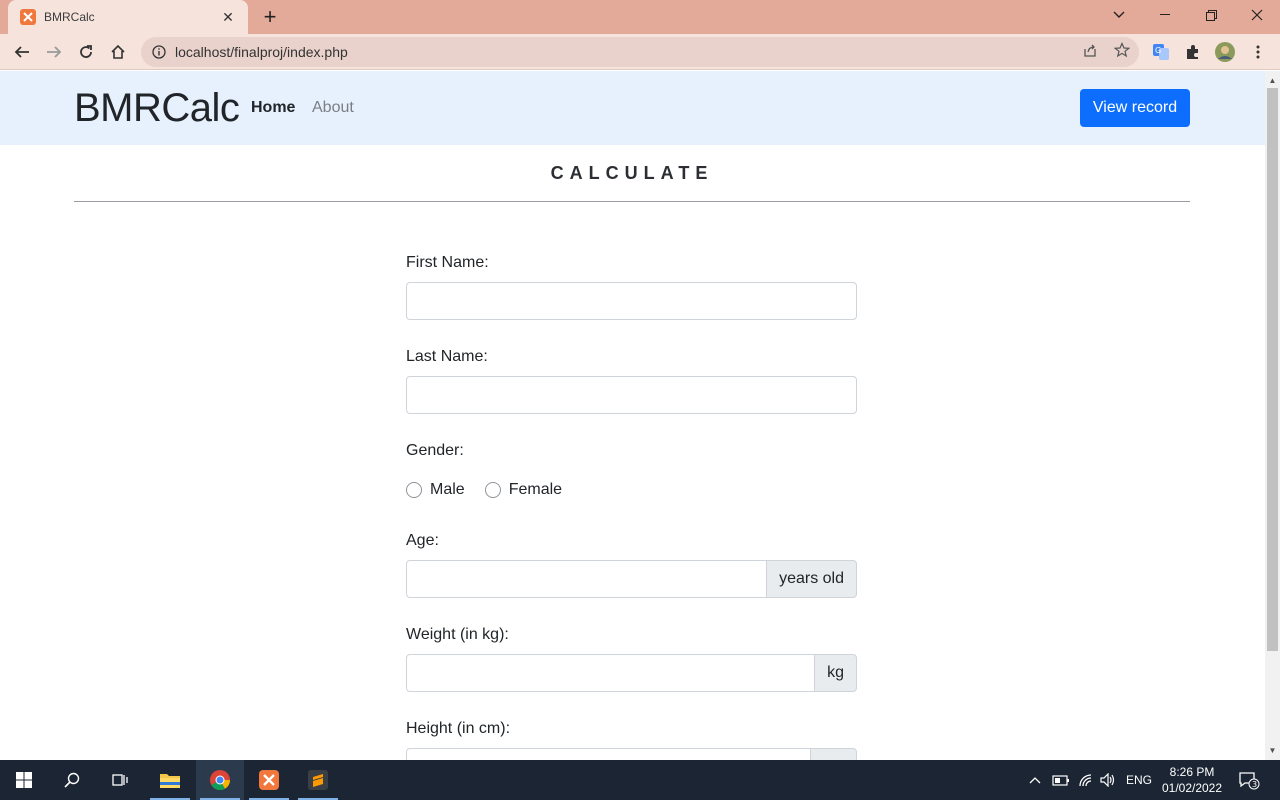 This screenshot has width=1280, height=800. What do you see at coordinates (1090, 50) in the screenshot?
I see `share-icon` at bounding box center [1090, 50].